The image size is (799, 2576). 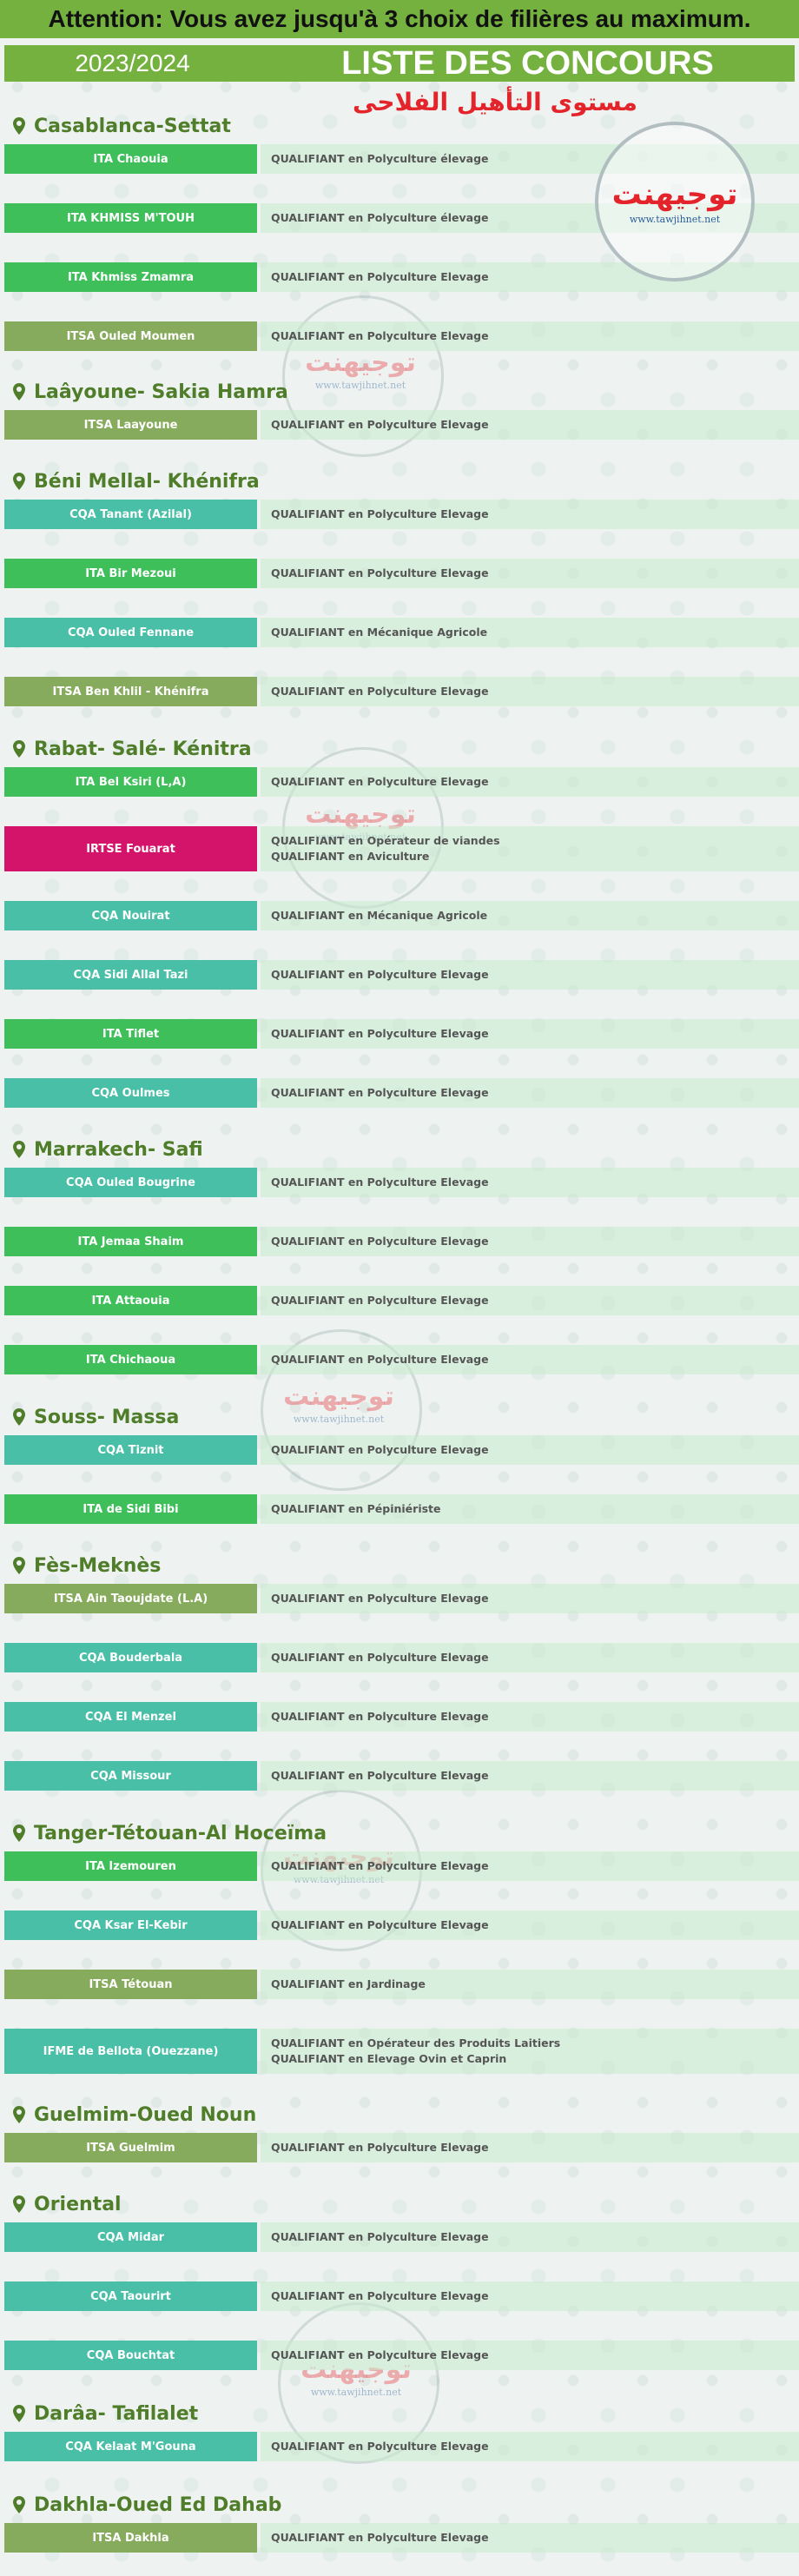 I want to click on region-heading: Dakhla-Oued Ed Dahab, so click(x=147, y=2505).